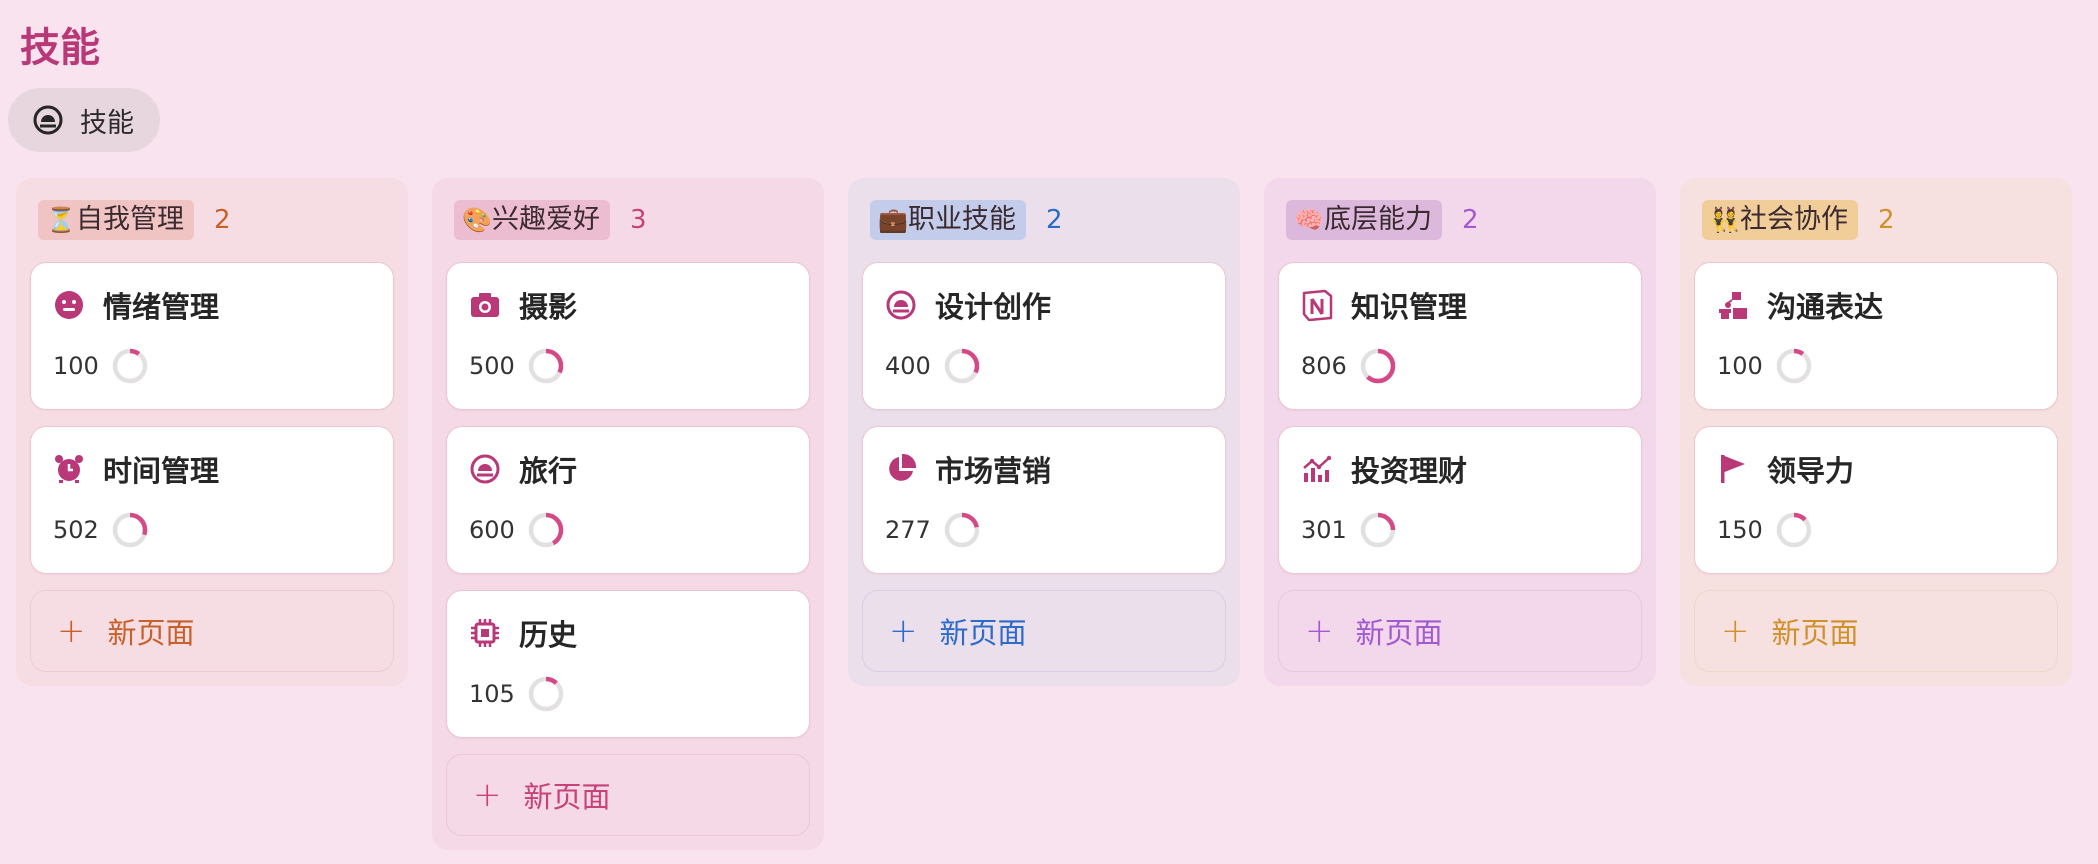  What do you see at coordinates (627, 305) in the screenshot?
I see `card-title-row: 摄影` at bounding box center [627, 305].